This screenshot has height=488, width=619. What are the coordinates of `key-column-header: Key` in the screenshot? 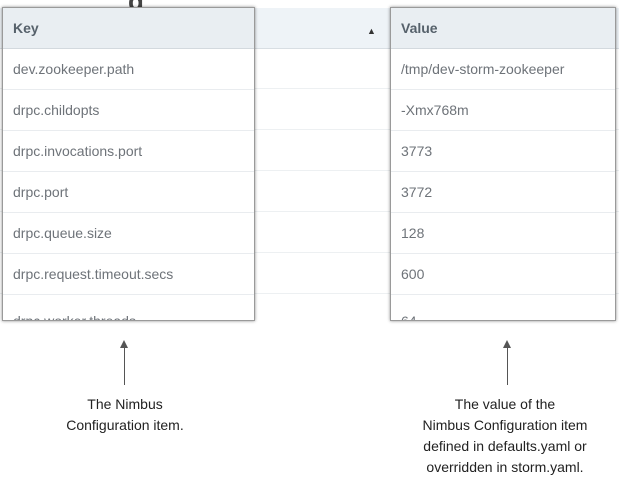 It's located at (128, 28).